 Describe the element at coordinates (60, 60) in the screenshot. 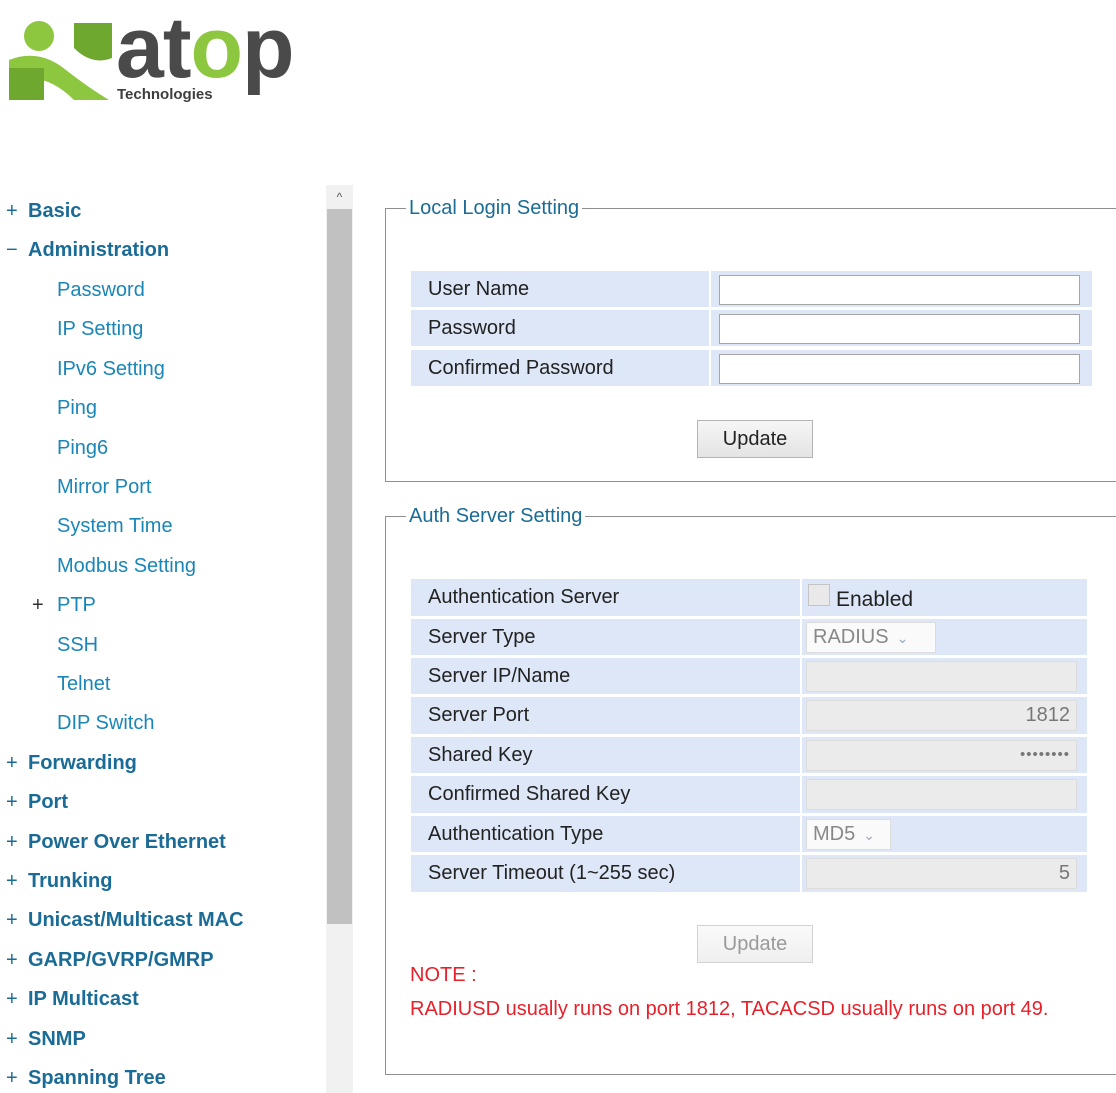

I see `atop-logo-icon` at that location.